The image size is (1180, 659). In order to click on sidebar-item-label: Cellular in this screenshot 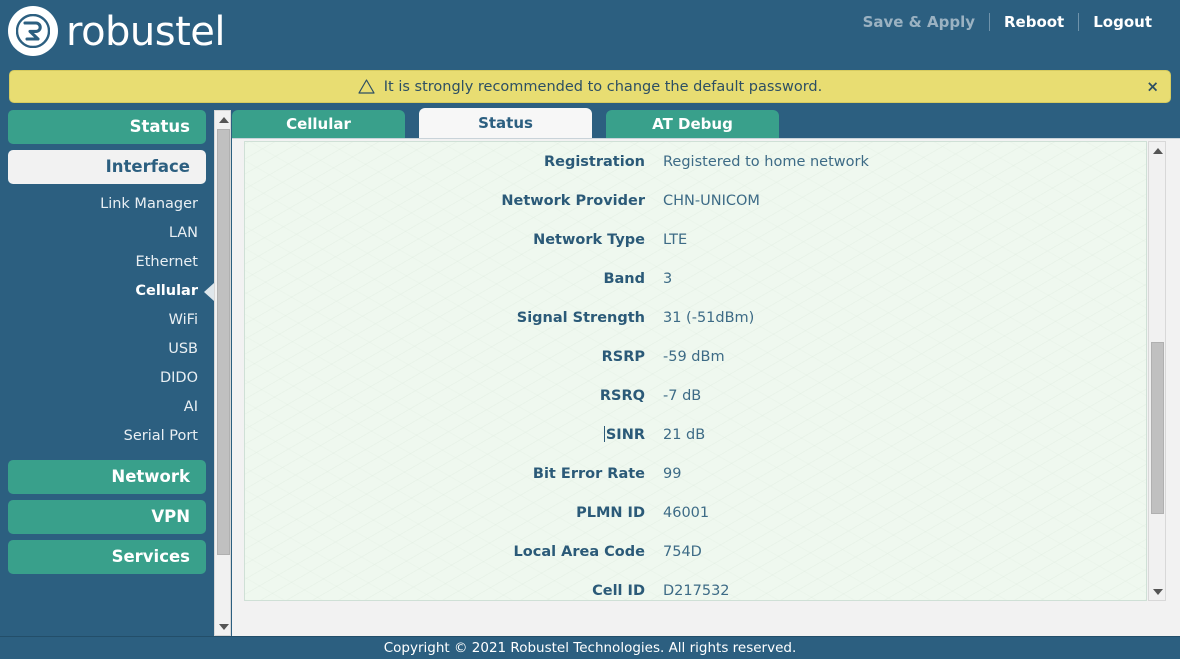, I will do `click(166, 291)`.